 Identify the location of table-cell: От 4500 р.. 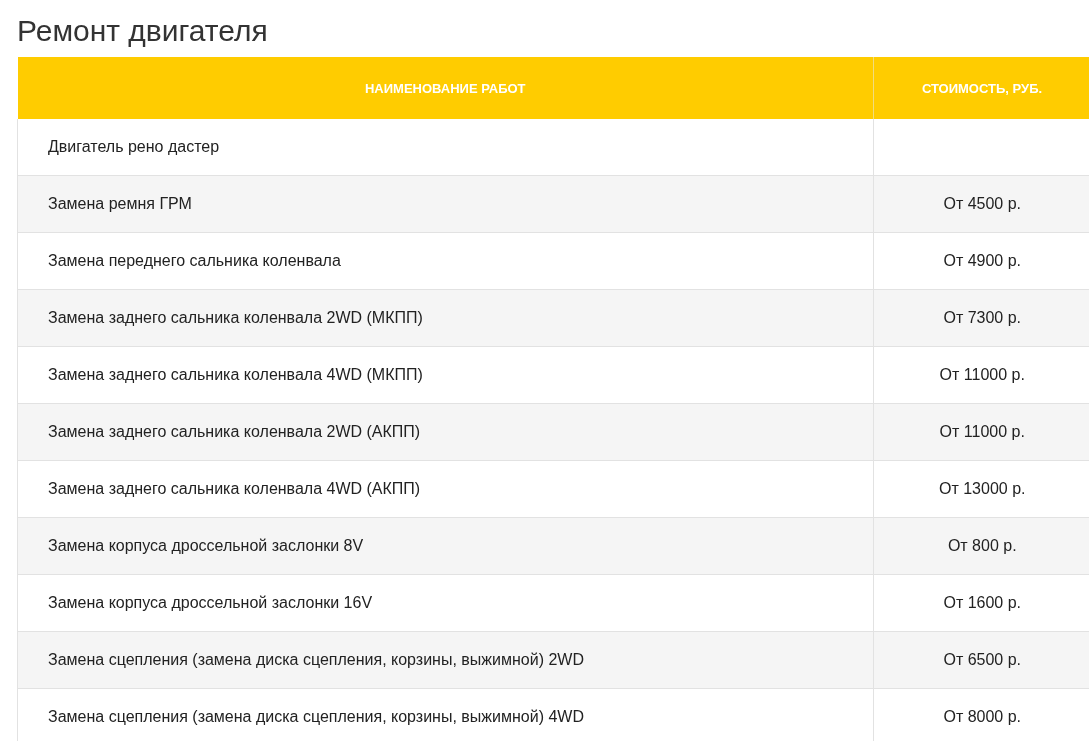
(981, 204).